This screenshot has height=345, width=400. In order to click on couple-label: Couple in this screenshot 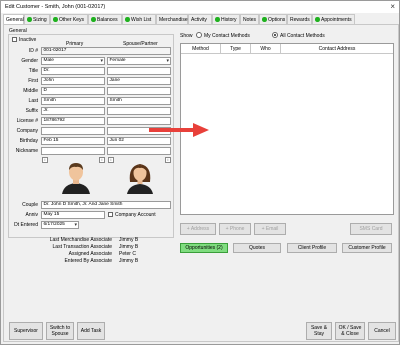, I will do `click(30, 205)`.